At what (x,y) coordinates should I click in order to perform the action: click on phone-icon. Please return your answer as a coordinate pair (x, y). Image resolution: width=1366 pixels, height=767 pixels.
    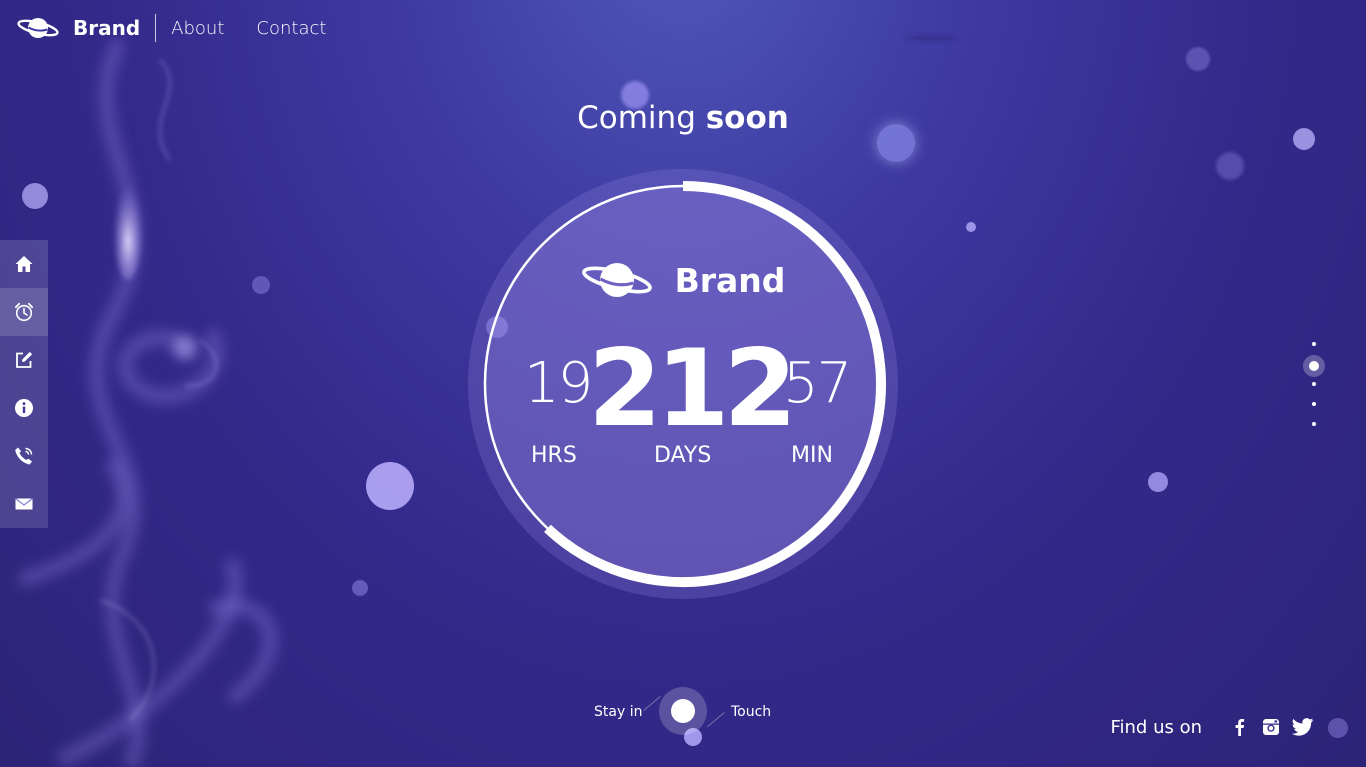
    Looking at the image, I should click on (24, 456).